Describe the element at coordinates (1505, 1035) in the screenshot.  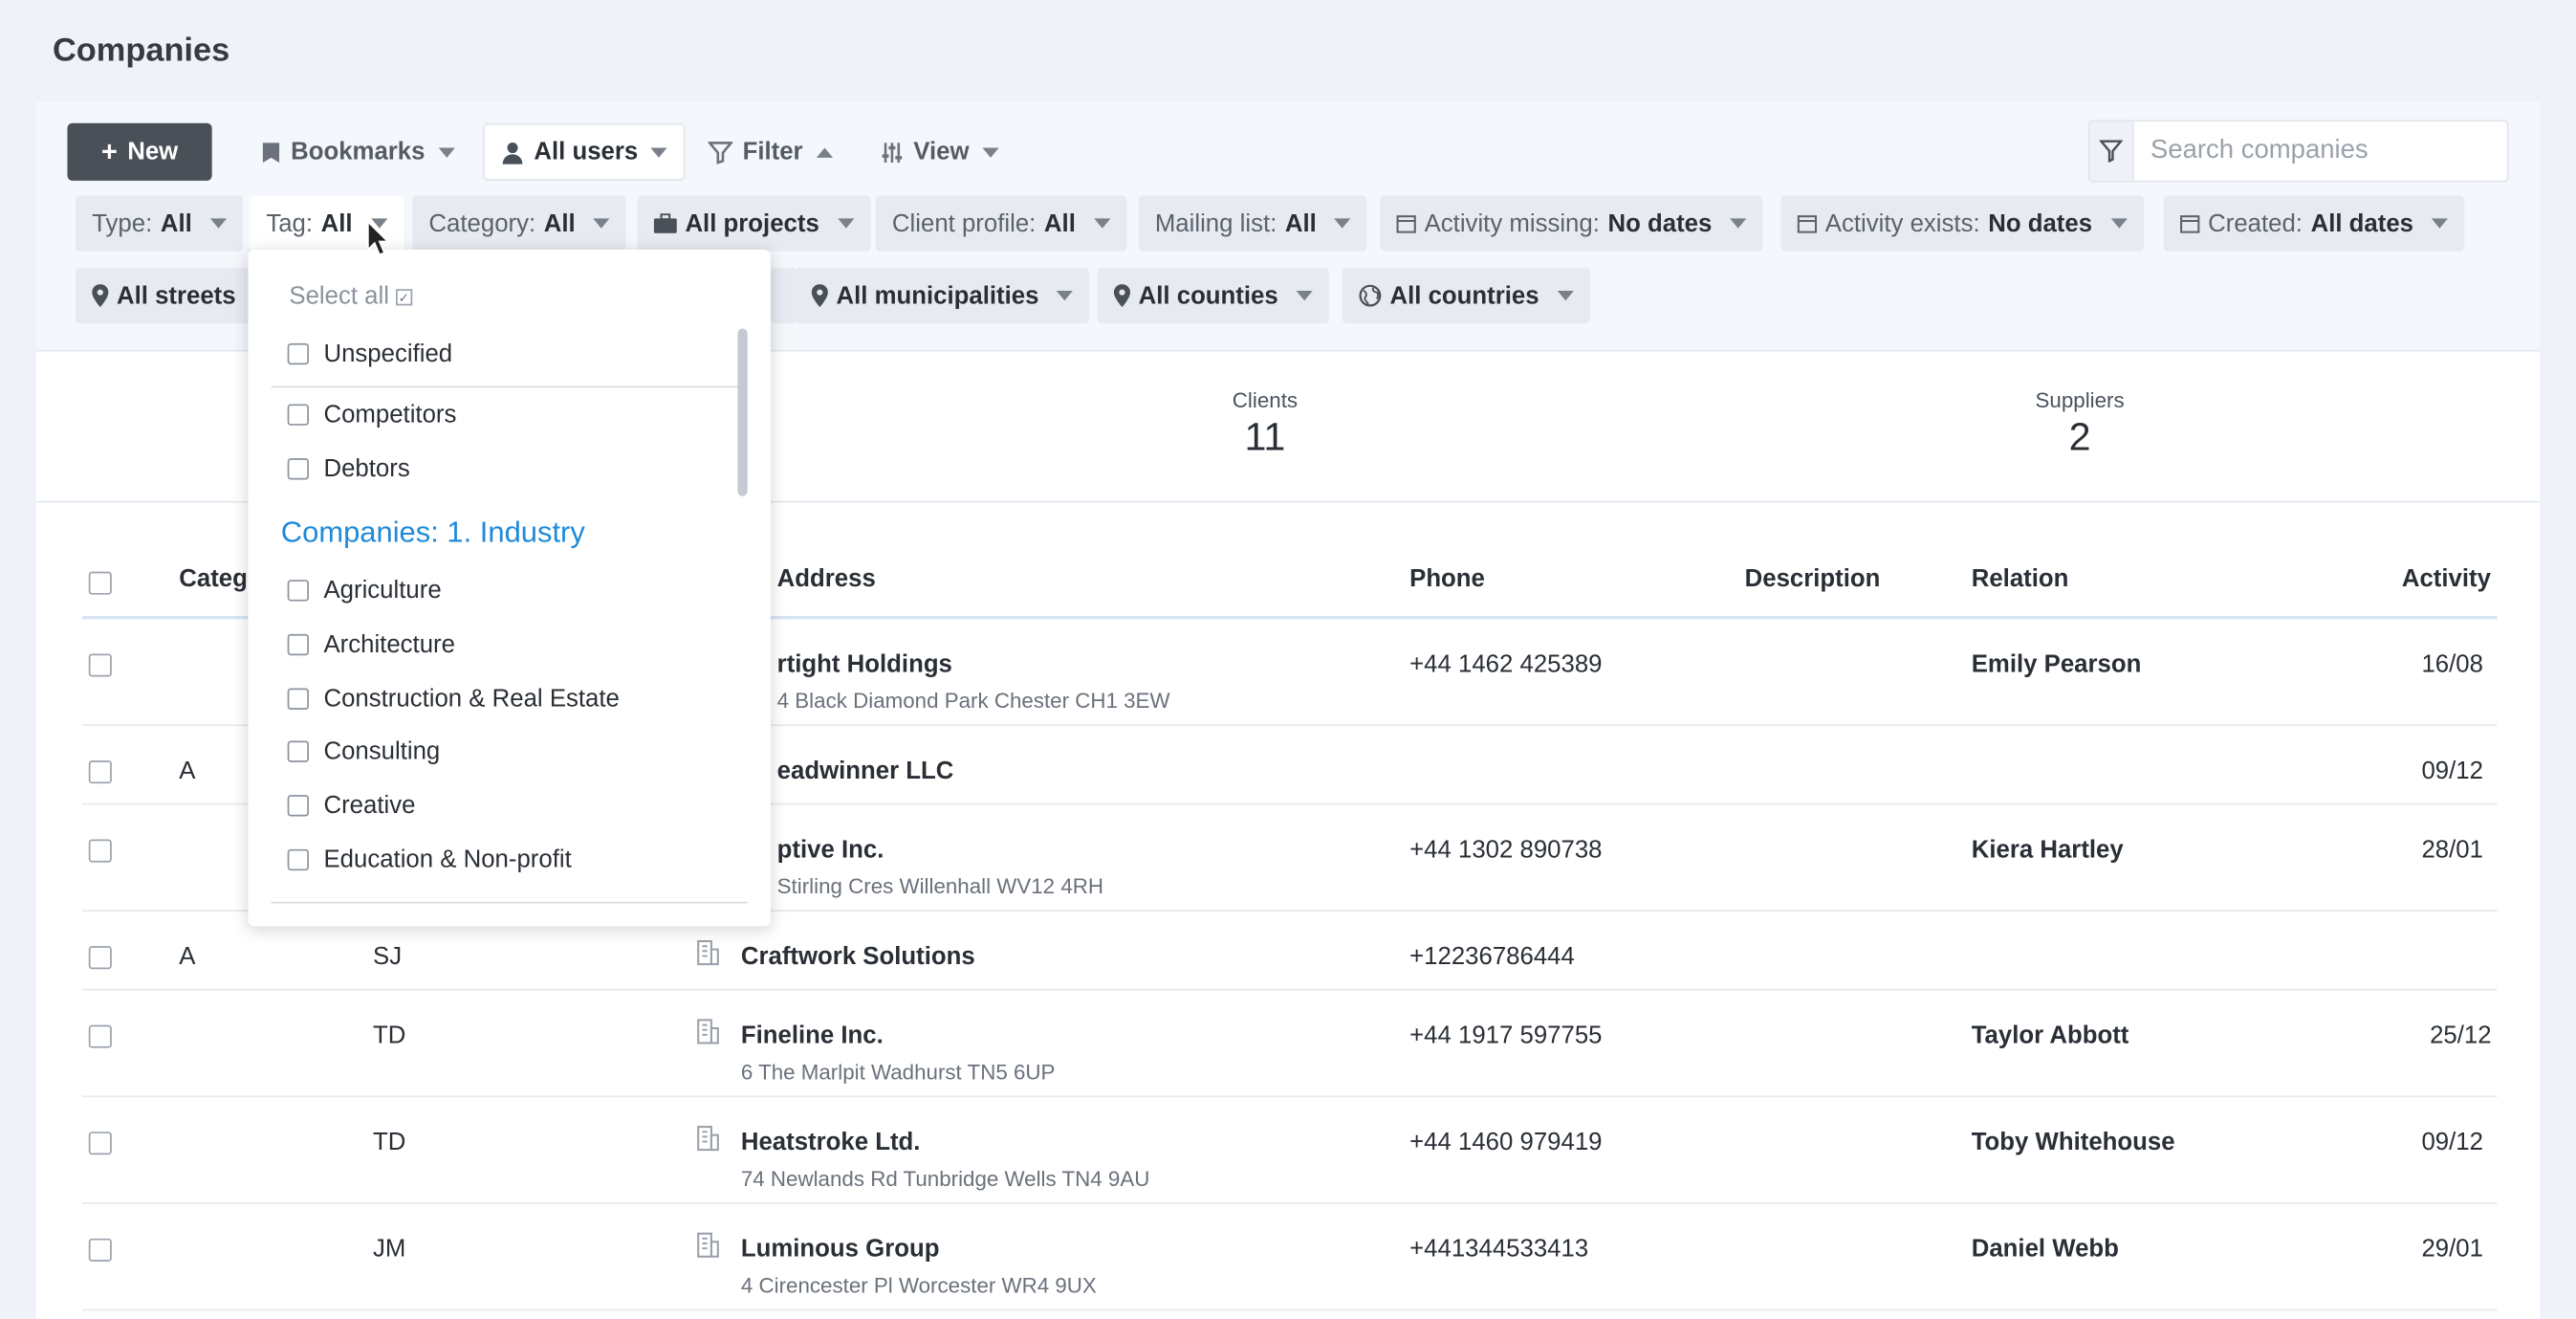
I see `company-phone: +44 1917 597755` at that location.